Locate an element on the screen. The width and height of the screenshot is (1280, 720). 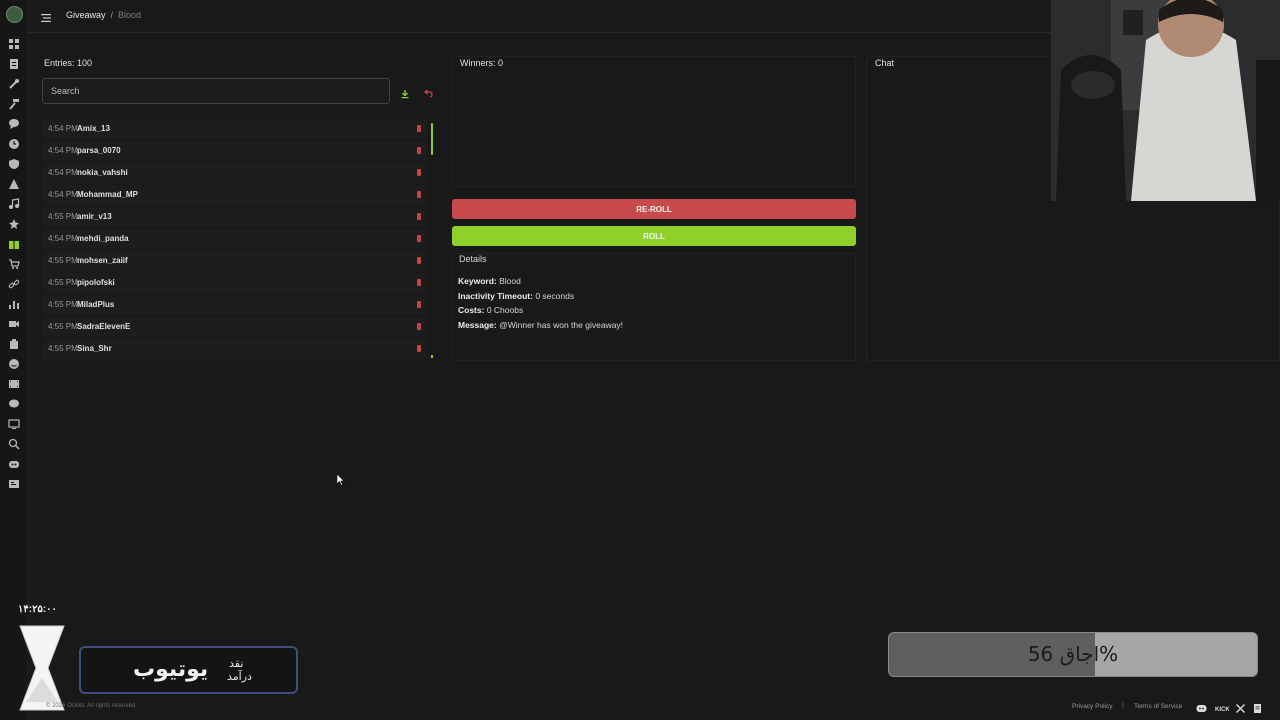
chat-bubble-icon is located at coordinates (14, 124).